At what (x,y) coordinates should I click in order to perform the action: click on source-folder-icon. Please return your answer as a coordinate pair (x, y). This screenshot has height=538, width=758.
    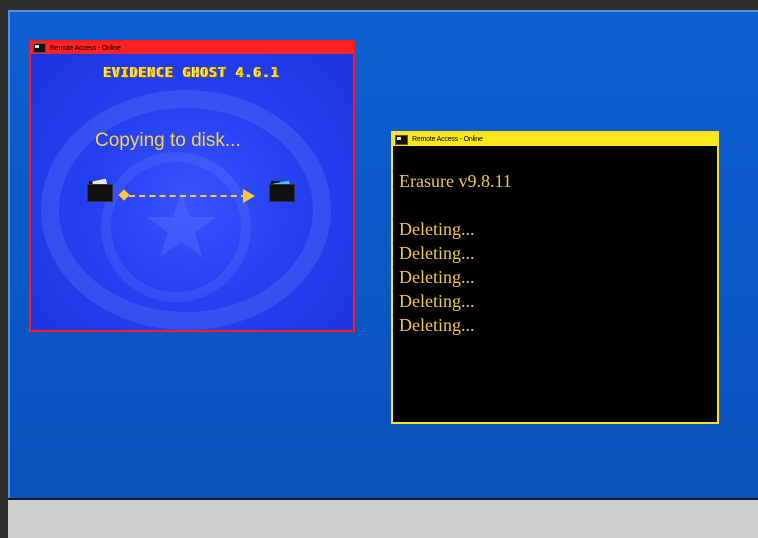
    Looking at the image, I should click on (100, 190).